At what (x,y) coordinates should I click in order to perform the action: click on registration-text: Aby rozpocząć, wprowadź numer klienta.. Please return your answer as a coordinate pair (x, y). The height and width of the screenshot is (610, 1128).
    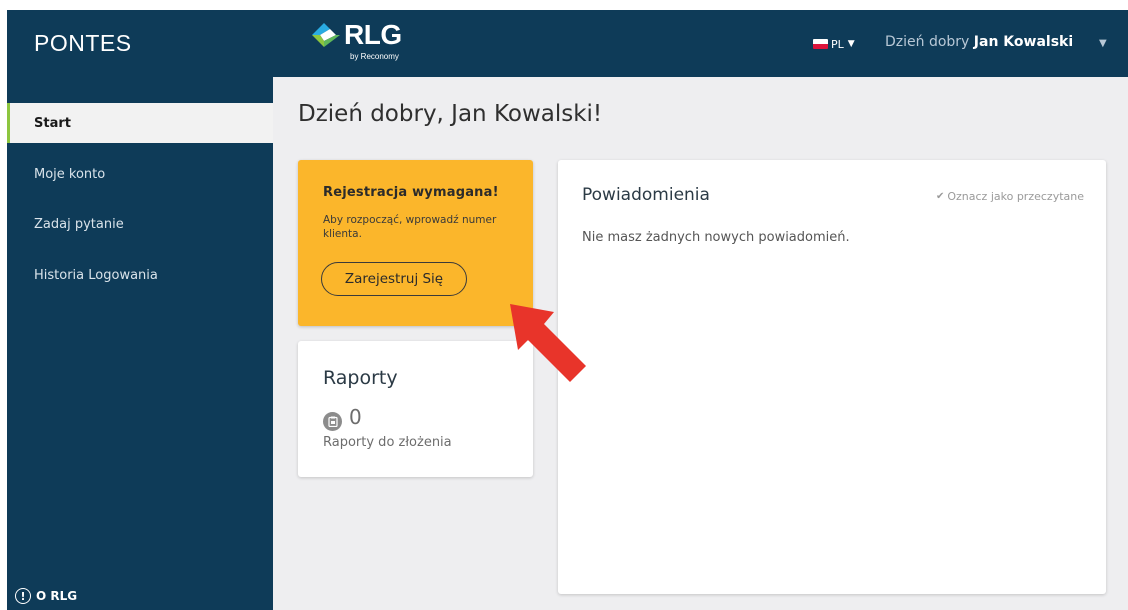
    Looking at the image, I should click on (410, 227).